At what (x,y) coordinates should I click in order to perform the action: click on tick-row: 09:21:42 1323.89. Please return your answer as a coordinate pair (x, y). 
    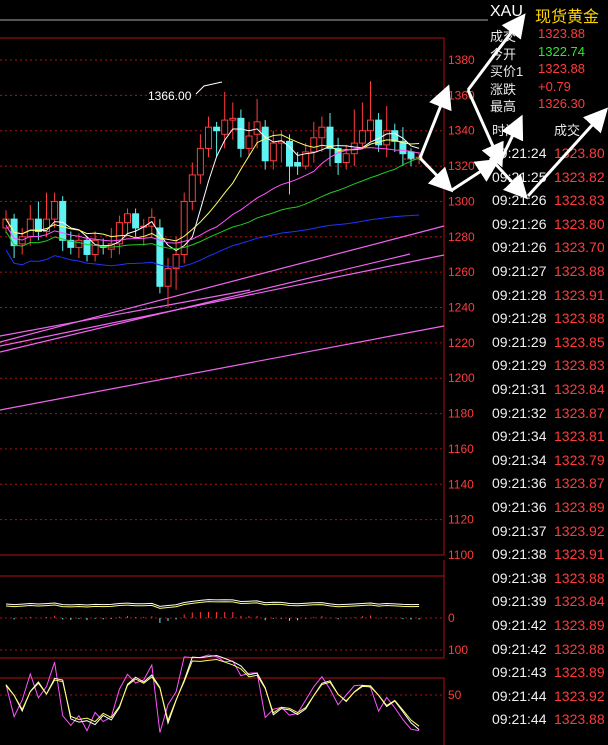
    Looking at the image, I should click on (548, 628).